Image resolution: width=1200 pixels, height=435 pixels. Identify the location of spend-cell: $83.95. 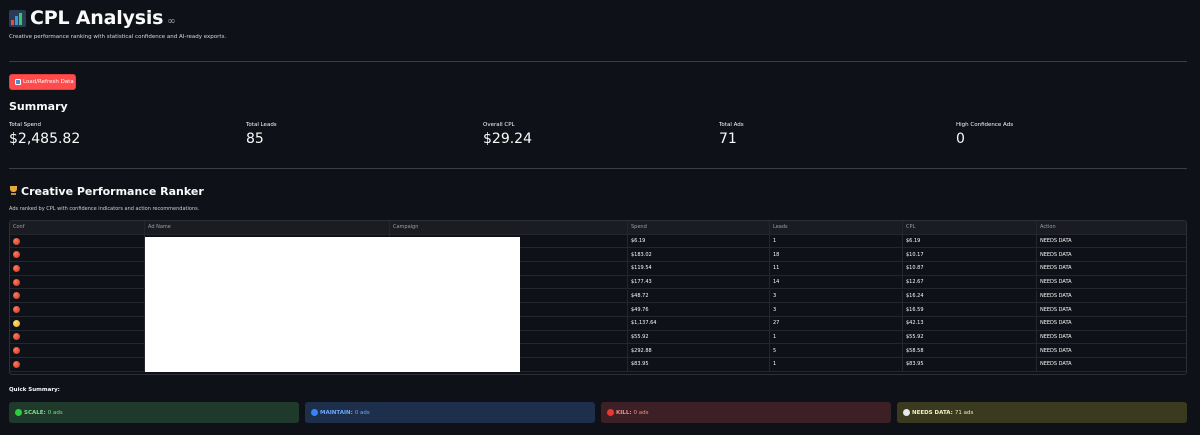
(699, 364).